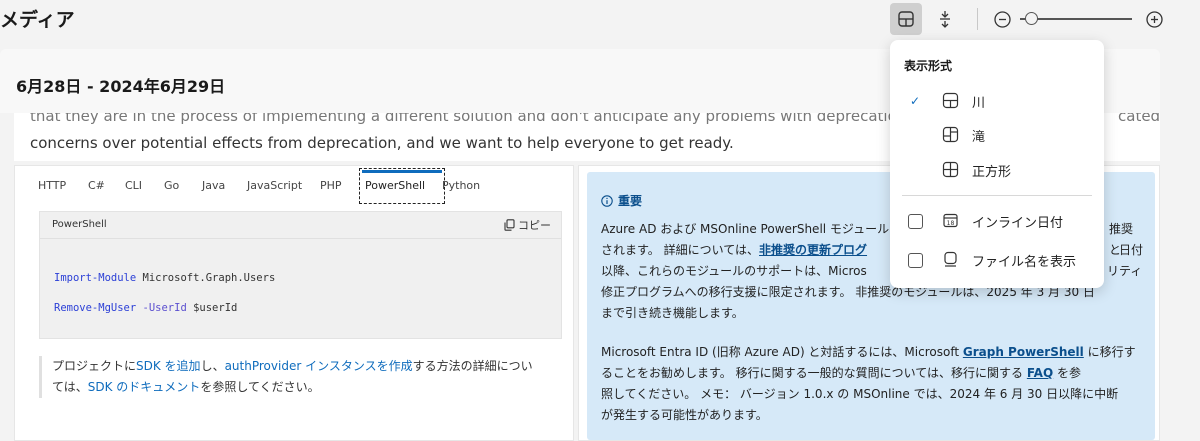 The height and width of the screenshot is (441, 1200). What do you see at coordinates (680, 250) in the screenshot?
I see `para-text: されます。 詳細については、` at bounding box center [680, 250].